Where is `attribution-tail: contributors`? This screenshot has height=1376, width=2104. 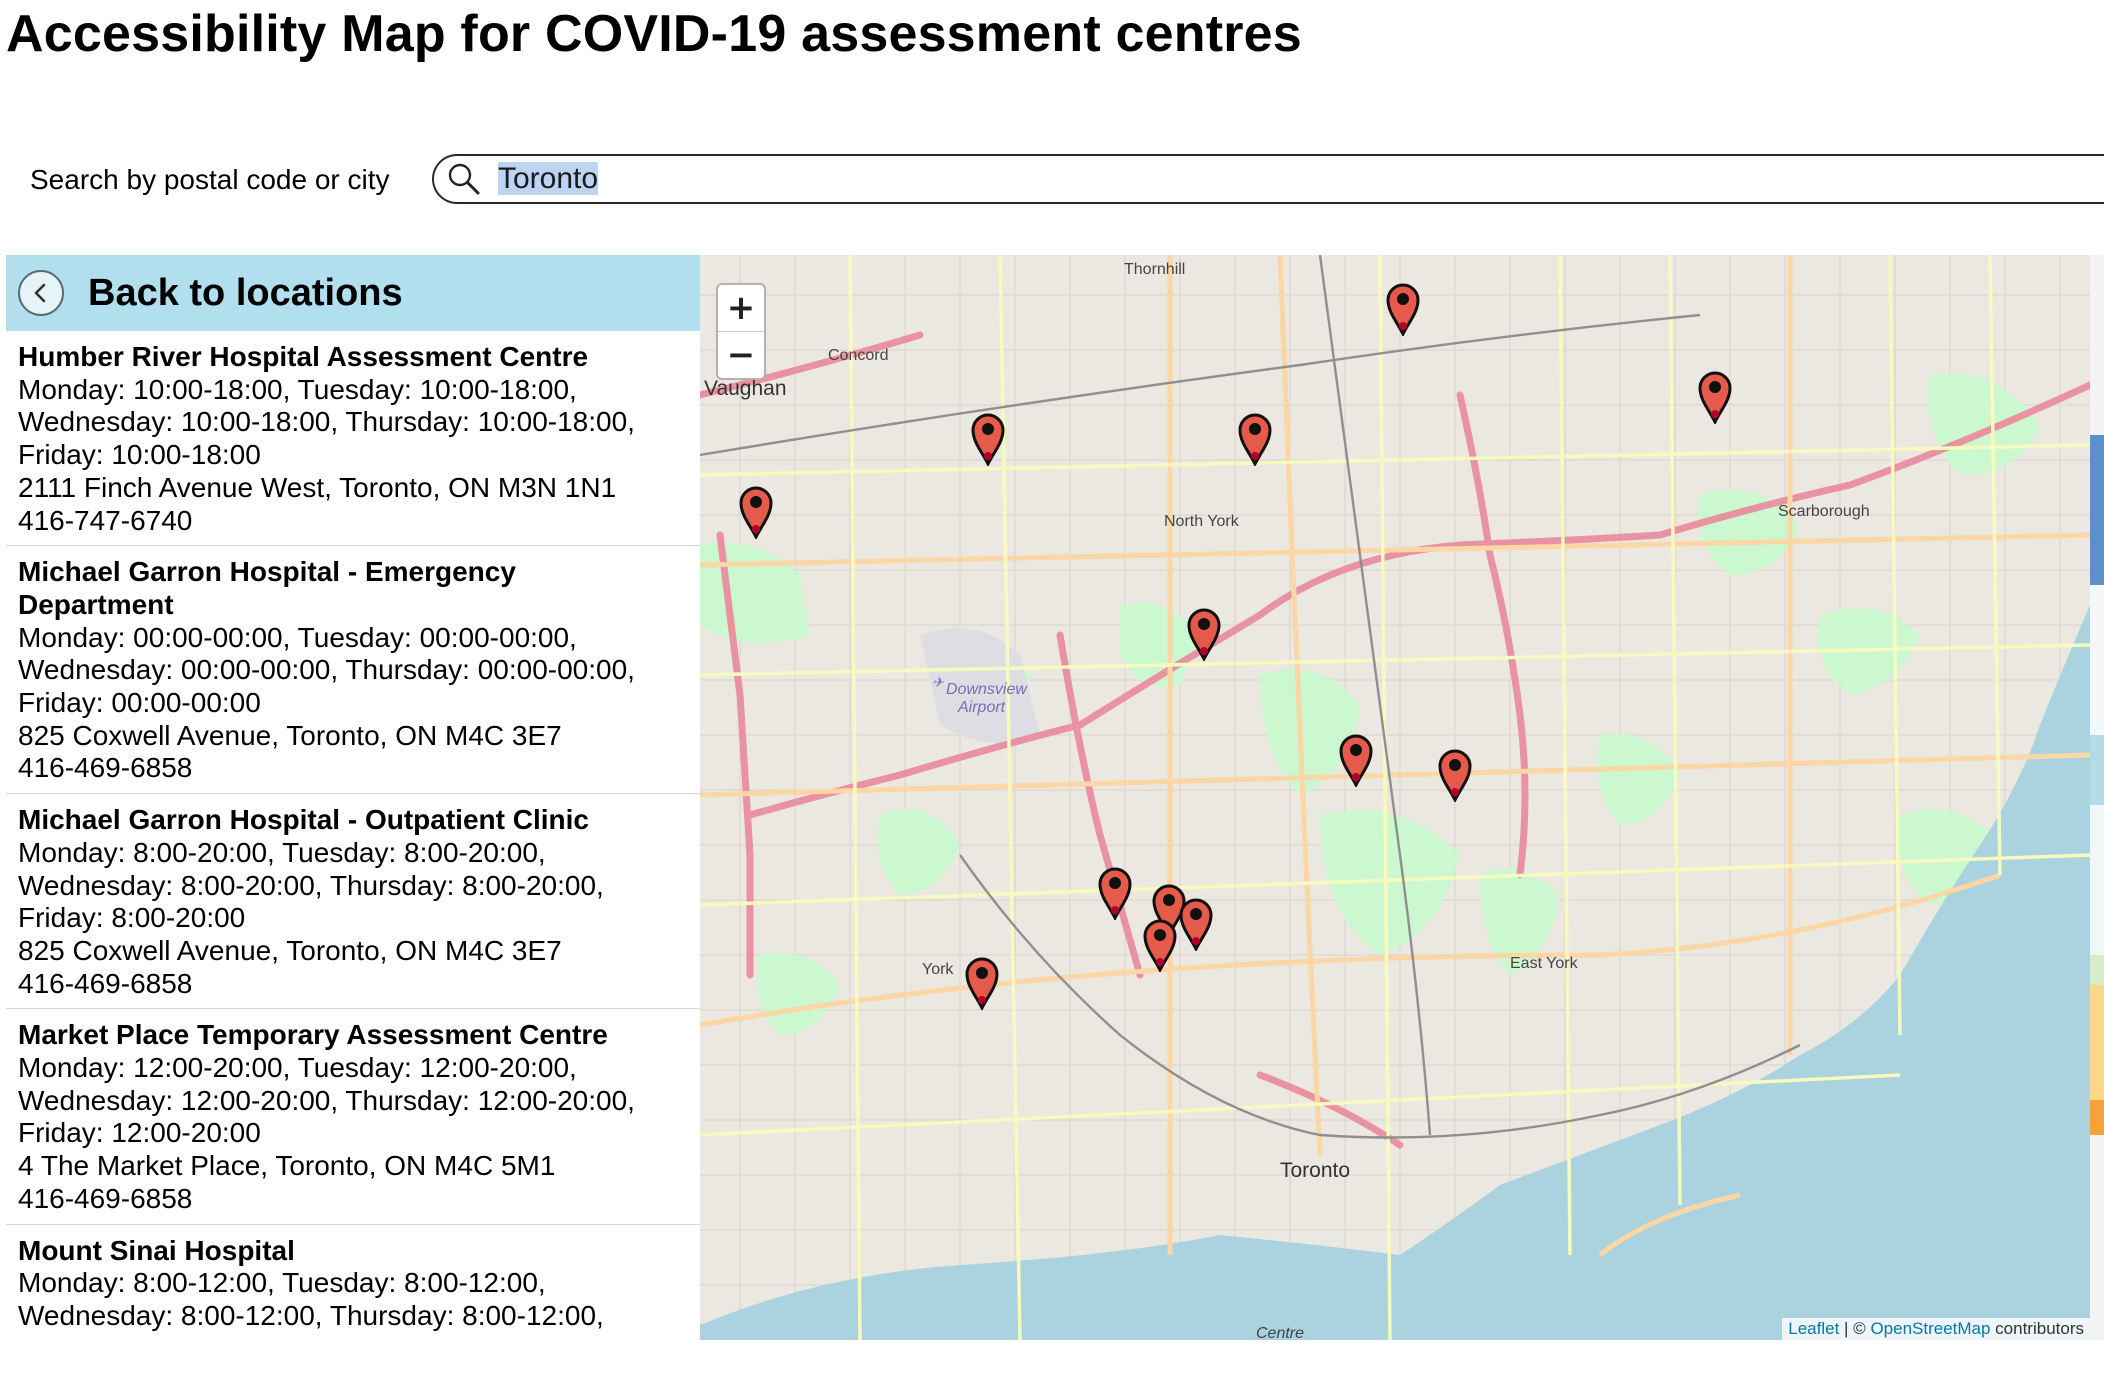 attribution-tail: contributors is located at coordinates (2037, 1328).